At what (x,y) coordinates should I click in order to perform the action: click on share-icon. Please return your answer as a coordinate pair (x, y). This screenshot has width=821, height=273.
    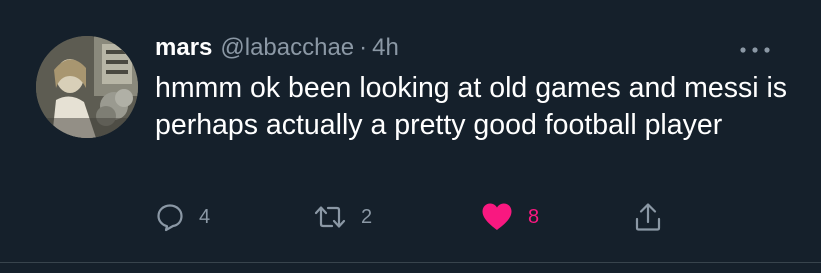
    Looking at the image, I should click on (648, 217).